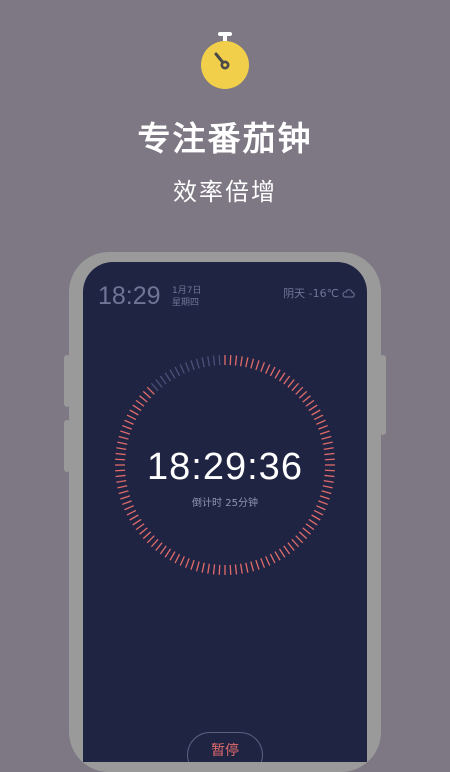 The image size is (450, 772). Describe the element at coordinates (225, 747) in the screenshot. I see `pause-button: 暂停` at that location.